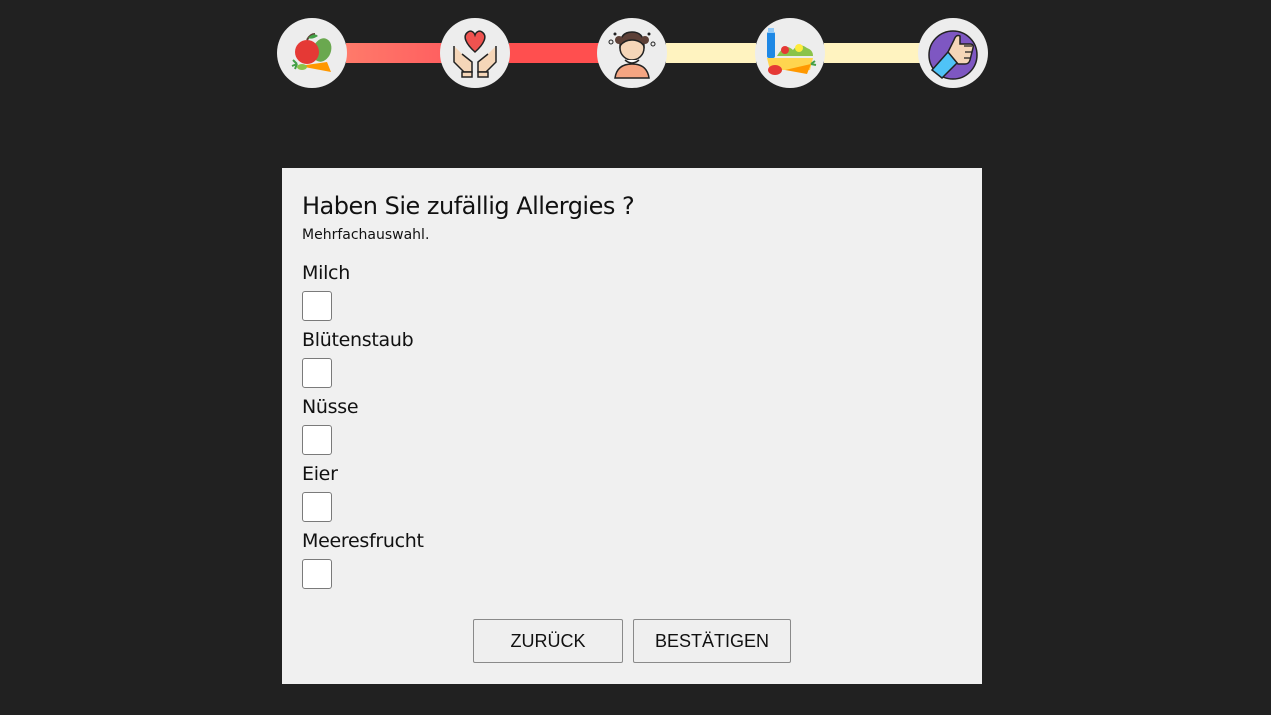 This screenshot has width=1271, height=715. I want to click on checkbox-nuesse, so click(317, 440).